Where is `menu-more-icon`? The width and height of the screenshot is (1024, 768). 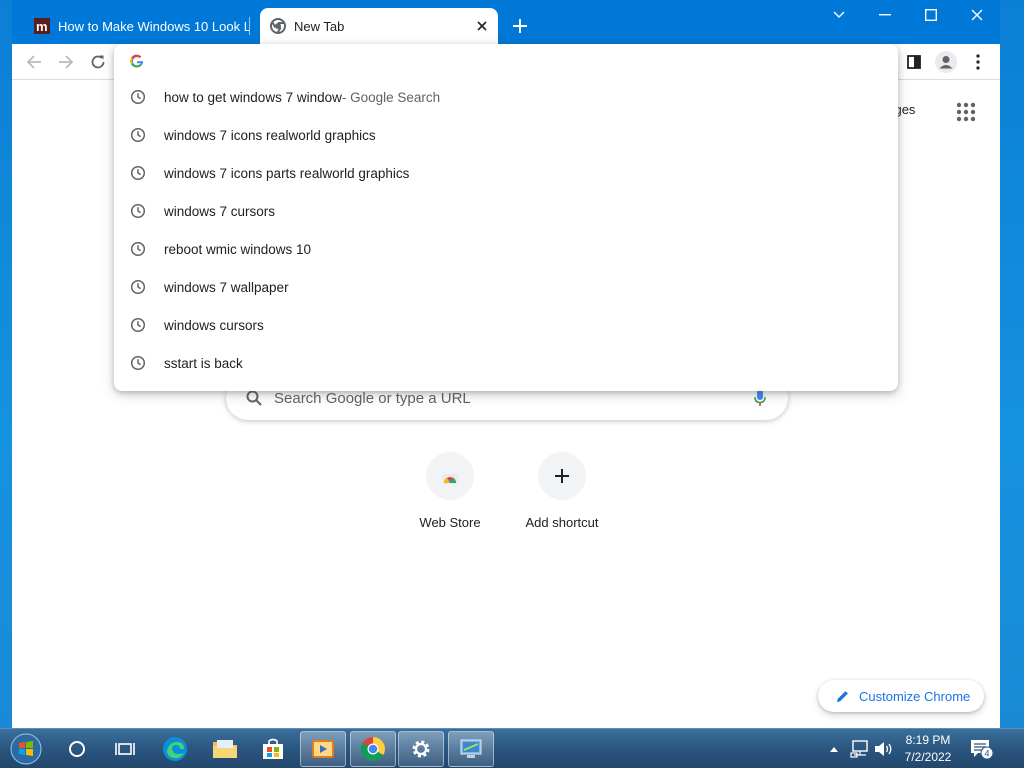
menu-more-icon is located at coordinates (978, 62).